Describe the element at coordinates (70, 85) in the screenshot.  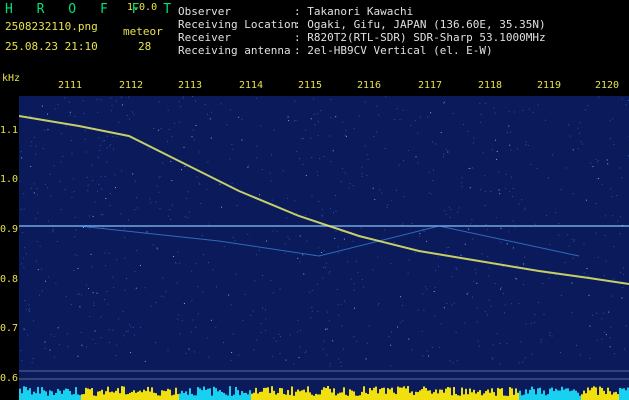
I see `x-tick-label: 2111` at that location.